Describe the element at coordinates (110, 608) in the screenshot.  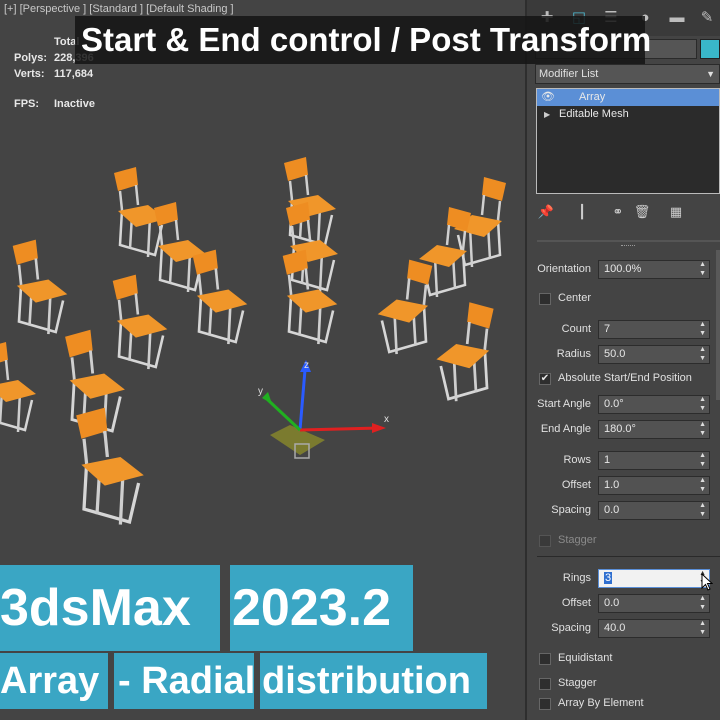
I see `caption-product: 3dsMax` at that location.